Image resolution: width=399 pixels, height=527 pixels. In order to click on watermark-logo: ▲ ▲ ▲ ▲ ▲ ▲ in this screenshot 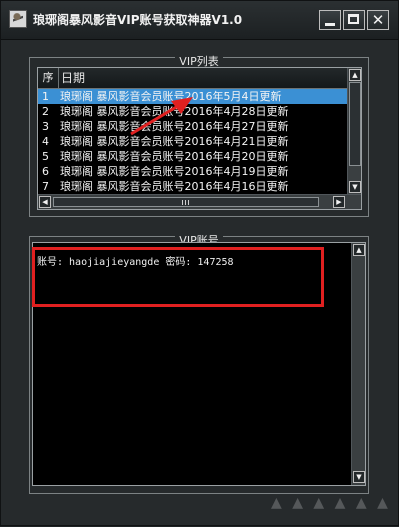, I will do `click(331, 503)`.